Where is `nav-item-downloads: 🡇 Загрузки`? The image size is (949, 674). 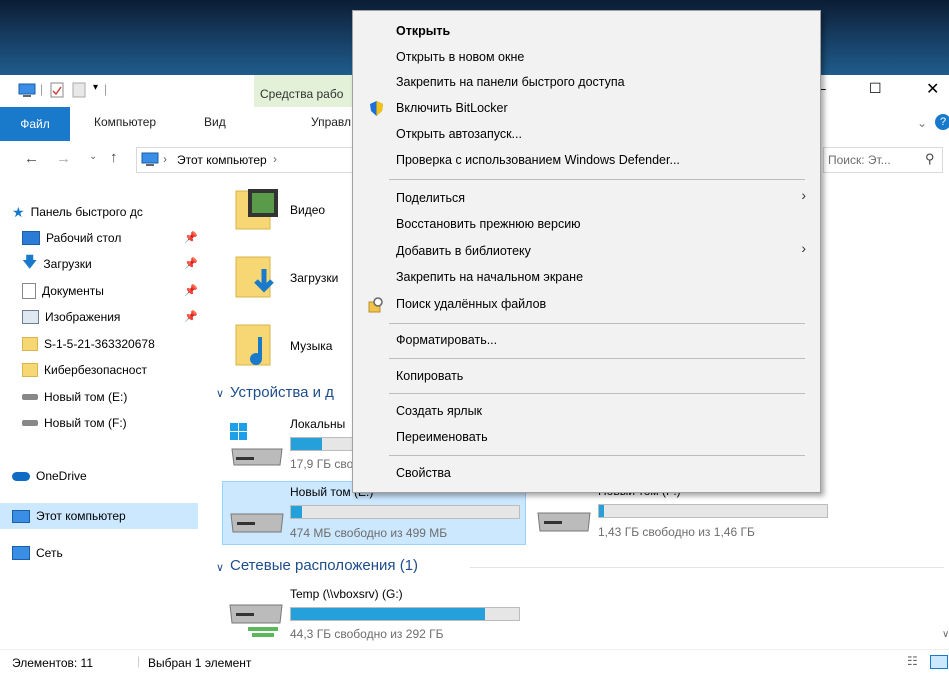 nav-item-downloads: 🡇 Загрузки is located at coordinates (57, 264).